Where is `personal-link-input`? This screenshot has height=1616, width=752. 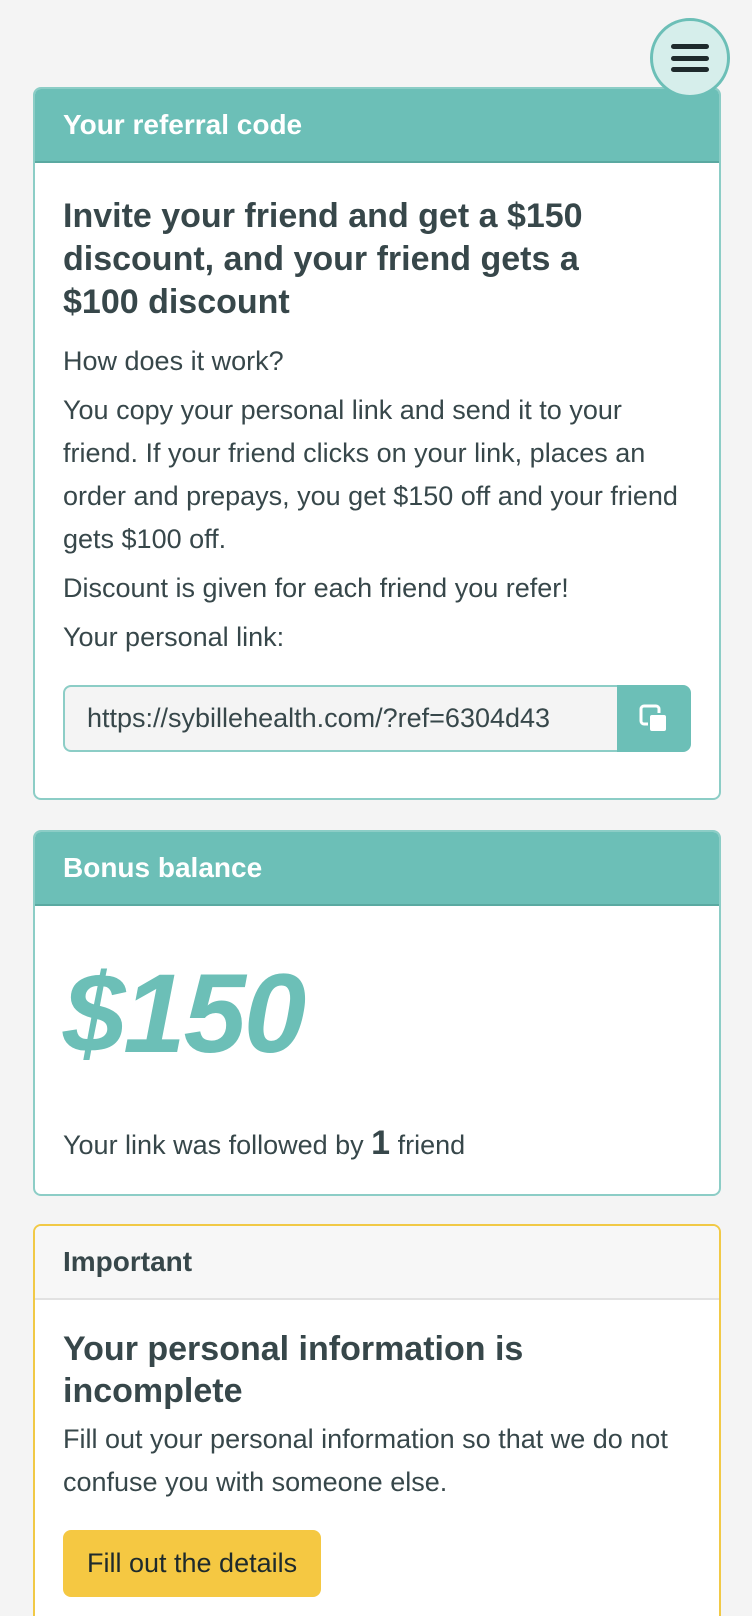
personal-link-input is located at coordinates (340, 718).